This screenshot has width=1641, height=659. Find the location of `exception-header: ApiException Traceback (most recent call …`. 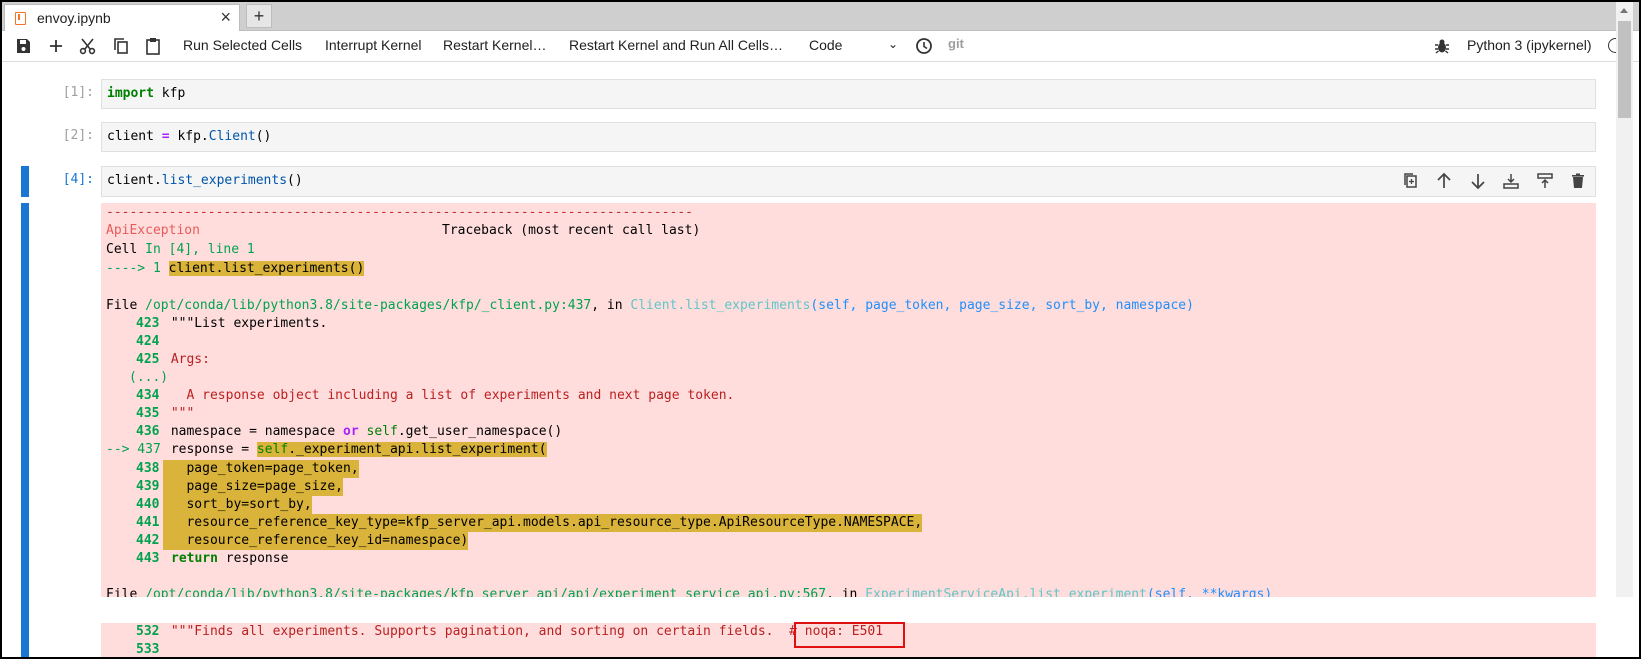

exception-header: ApiException Traceback (most recent call … is located at coordinates (403, 231).